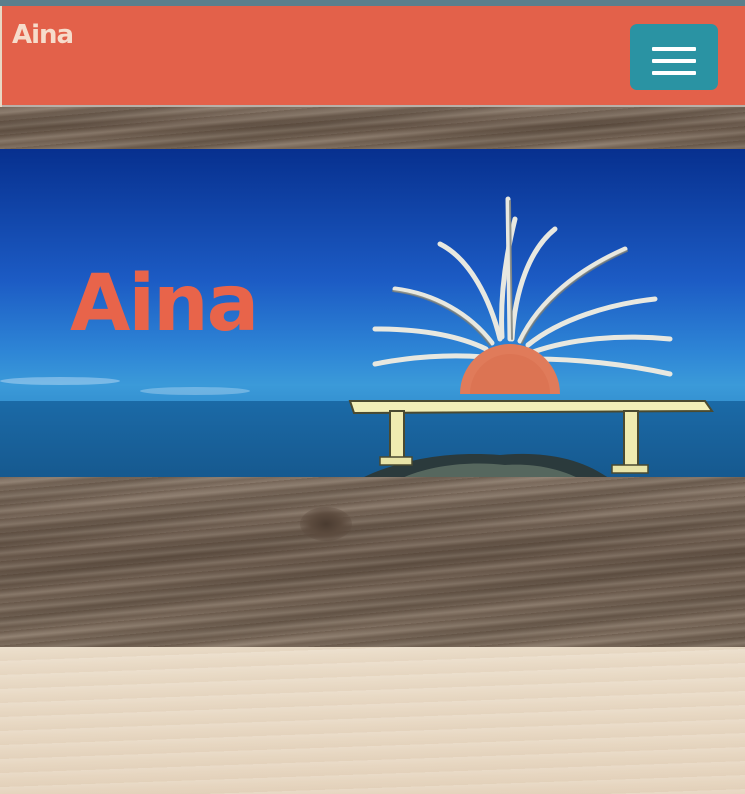 The width and height of the screenshot is (745, 794). What do you see at coordinates (373, 56) in the screenshot?
I see `navbar: Aina` at bounding box center [373, 56].